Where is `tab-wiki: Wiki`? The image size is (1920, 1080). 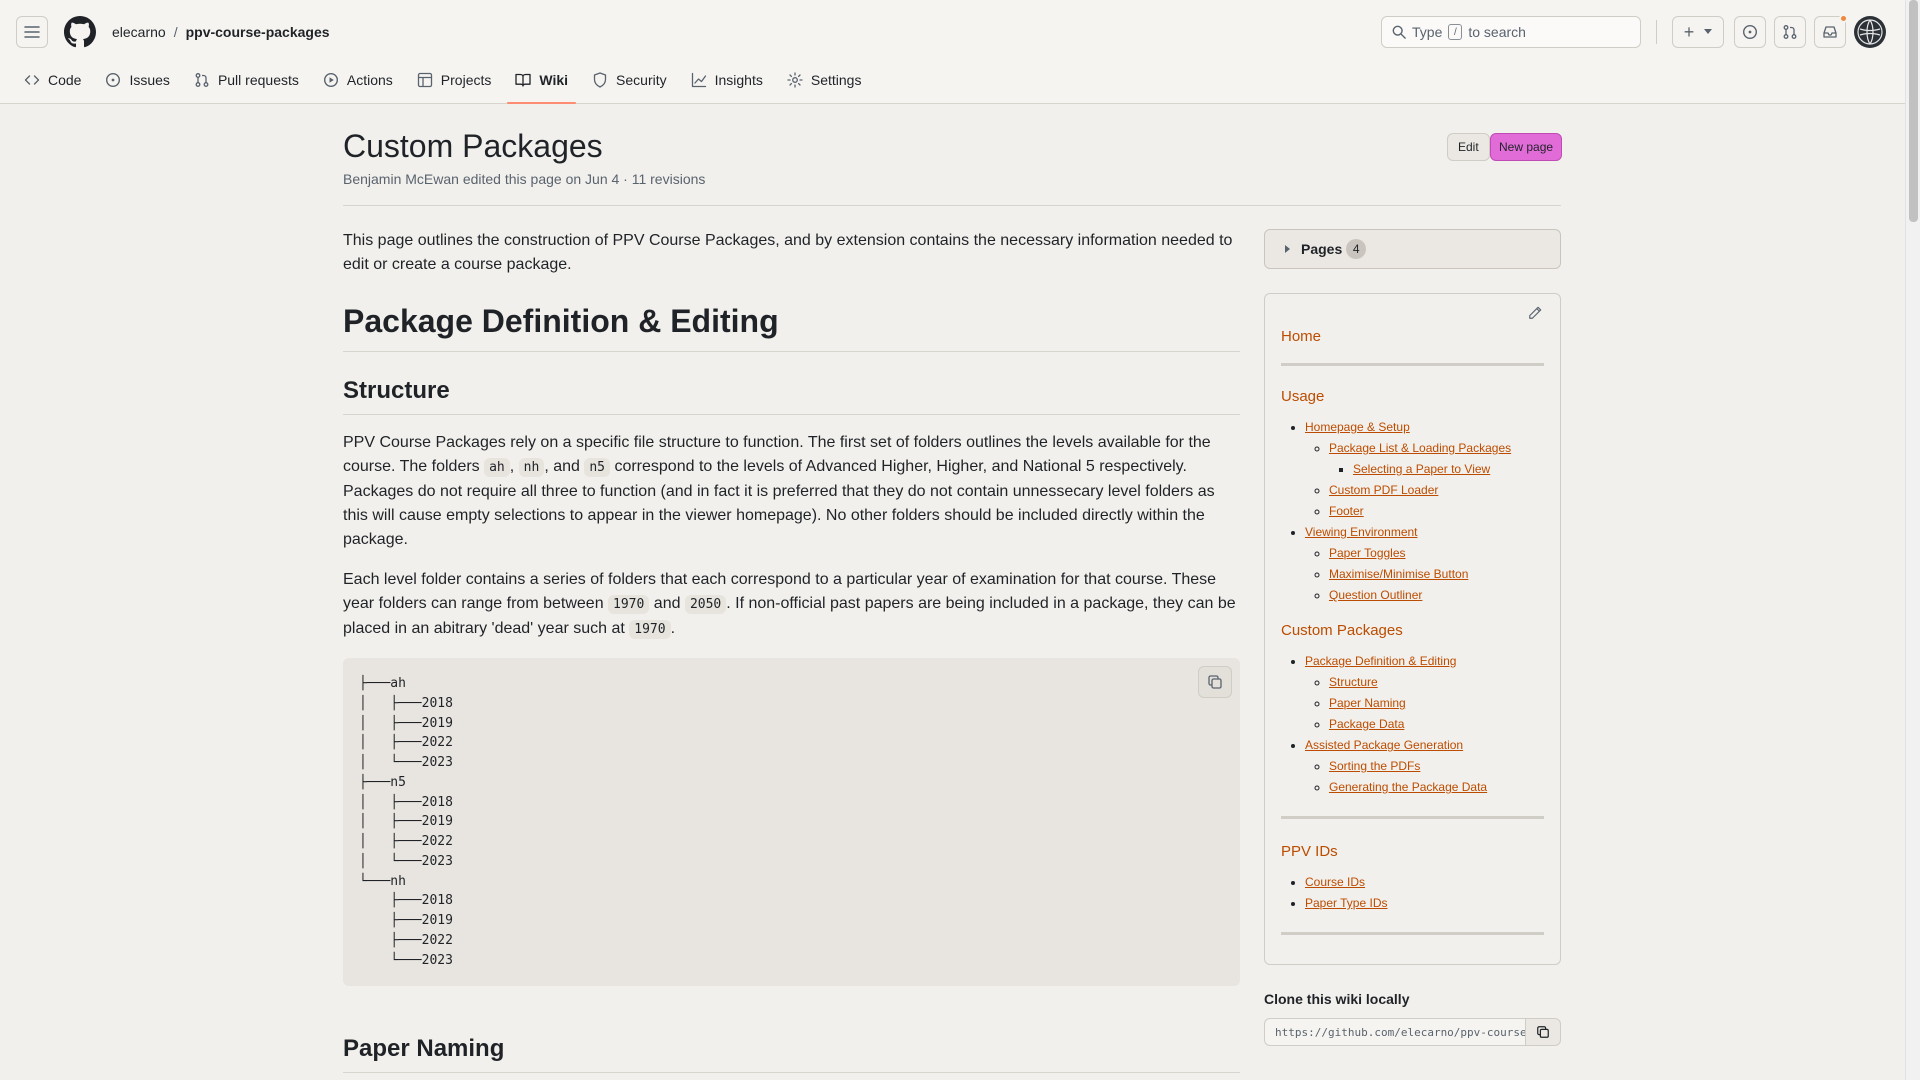 tab-wiki: Wiki is located at coordinates (541, 84).